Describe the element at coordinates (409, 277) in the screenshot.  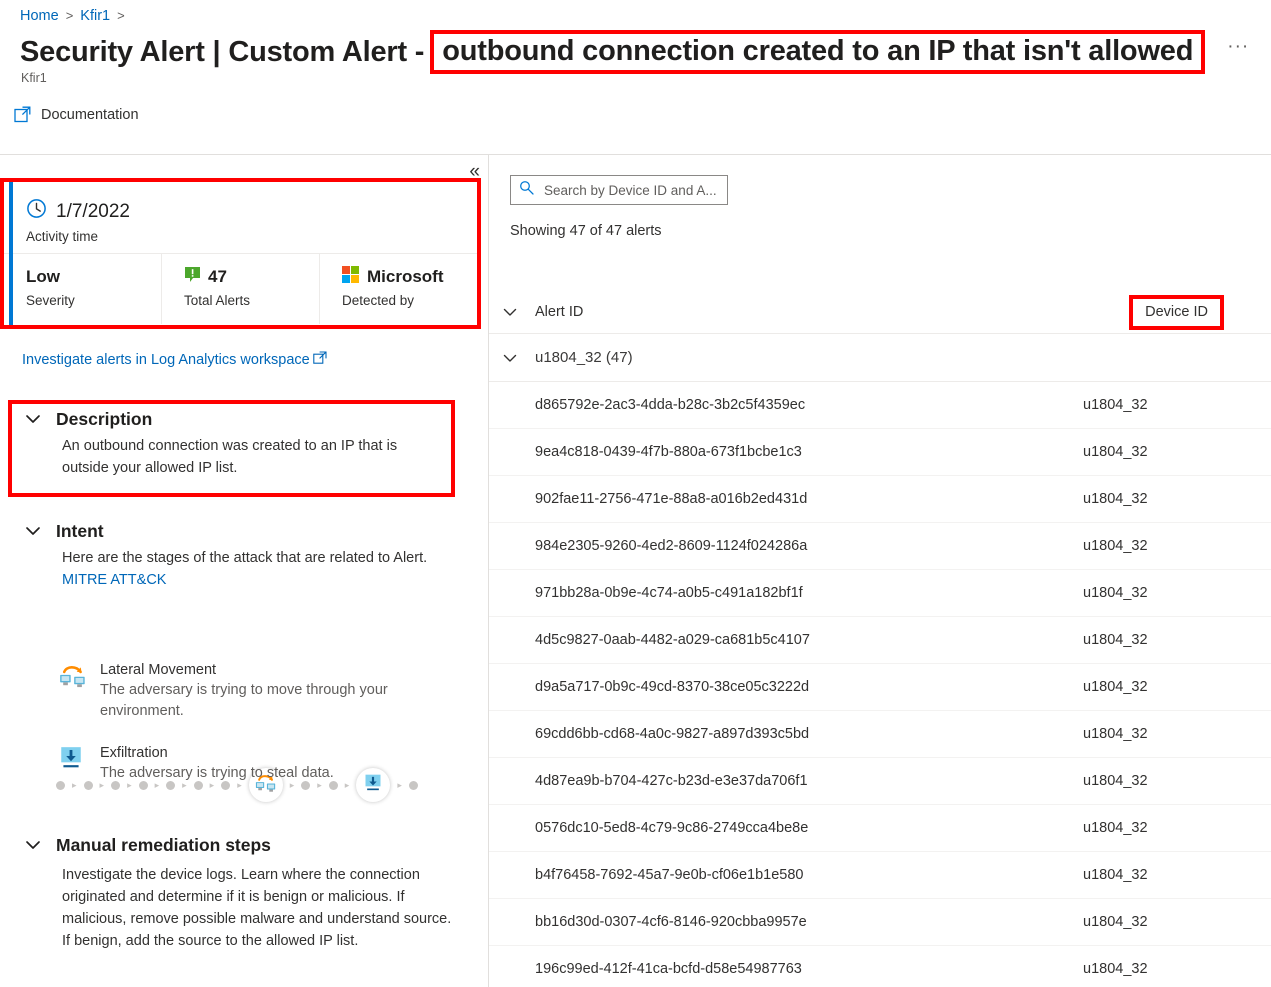
I see `detected-by-value-row: Microsoft` at that location.